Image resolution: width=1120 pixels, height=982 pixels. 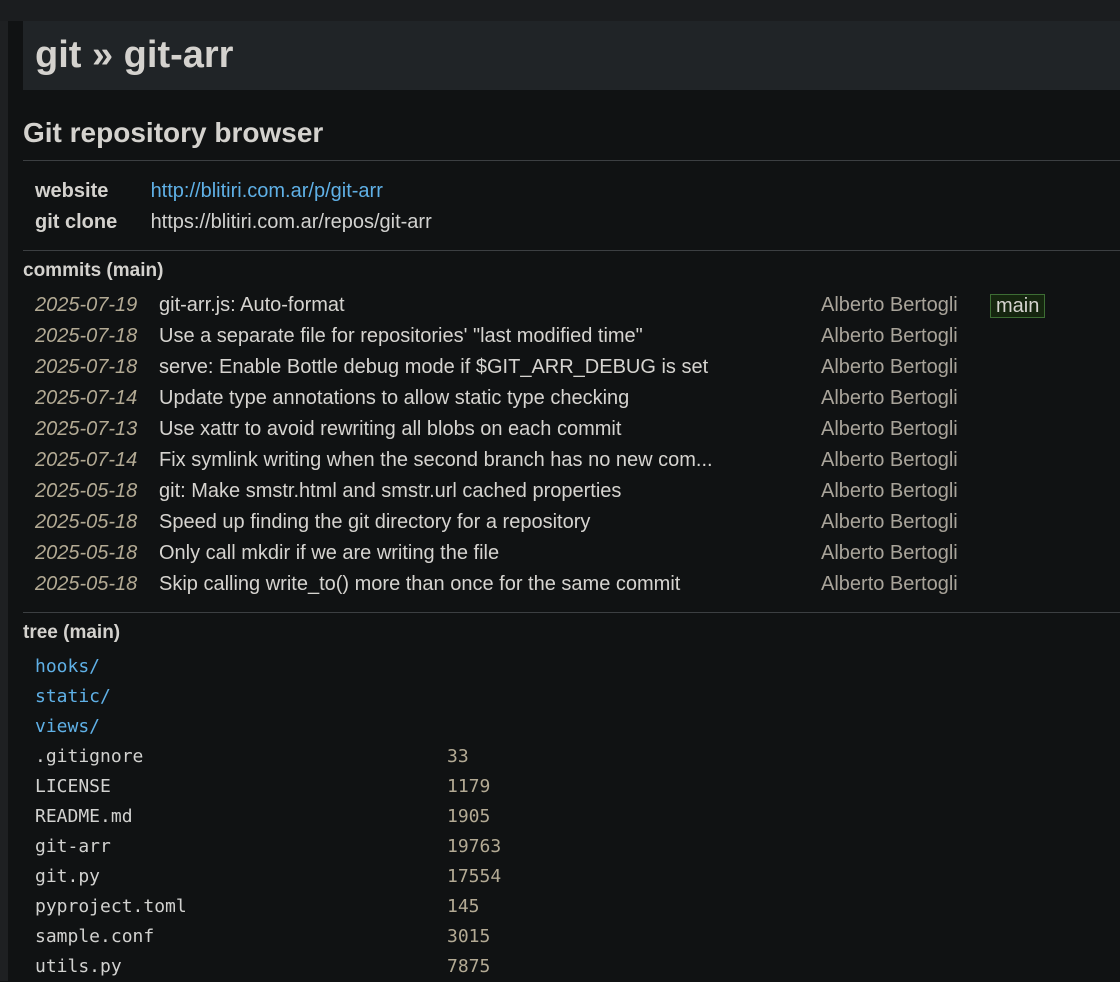 I want to click on file-size: 17554, so click(x=474, y=876).